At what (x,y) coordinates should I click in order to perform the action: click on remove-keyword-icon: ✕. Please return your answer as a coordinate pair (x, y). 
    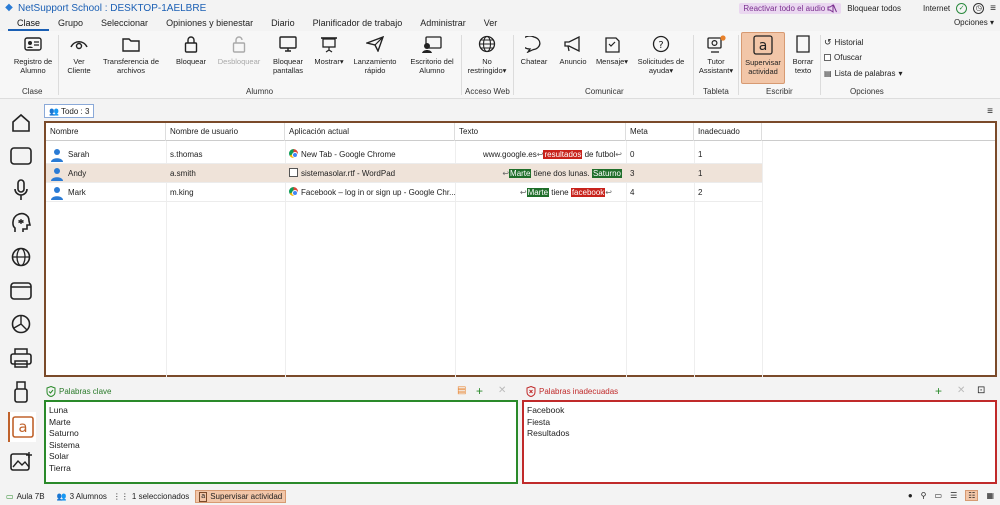
    Looking at the image, I should click on (502, 391).